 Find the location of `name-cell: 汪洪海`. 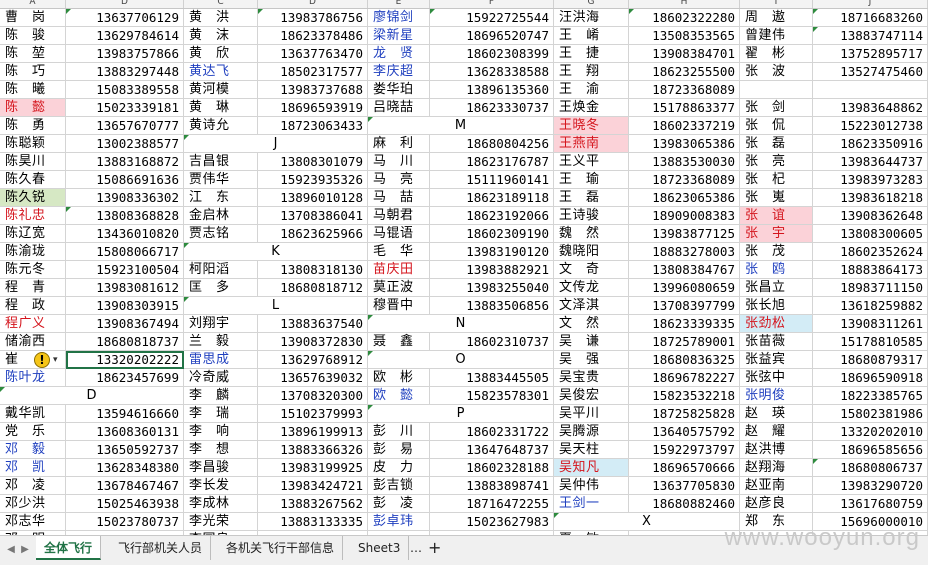

name-cell: 汪洪海 is located at coordinates (591, 18).